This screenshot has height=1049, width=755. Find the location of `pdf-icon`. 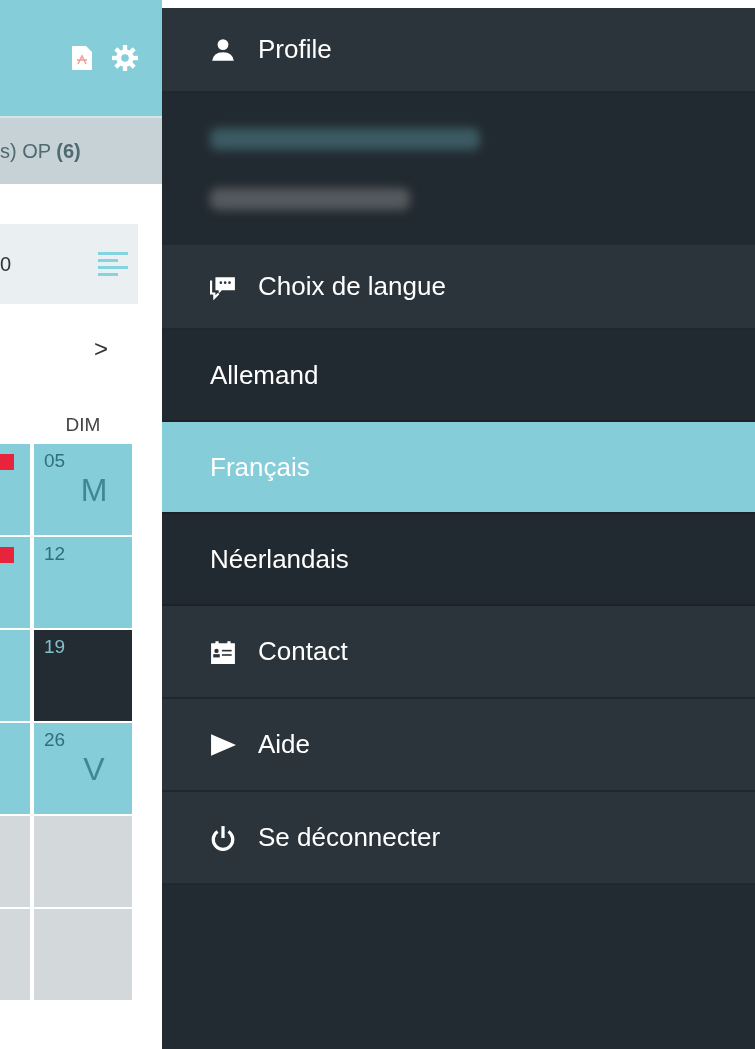

pdf-icon is located at coordinates (82, 58).